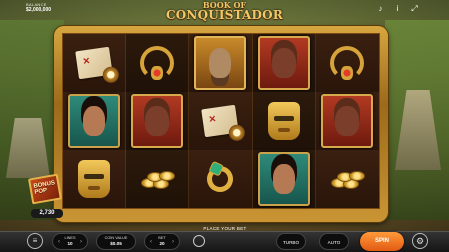  I want to click on bonus-pop-badge: BONUS POP 2,730, so click(46, 198).